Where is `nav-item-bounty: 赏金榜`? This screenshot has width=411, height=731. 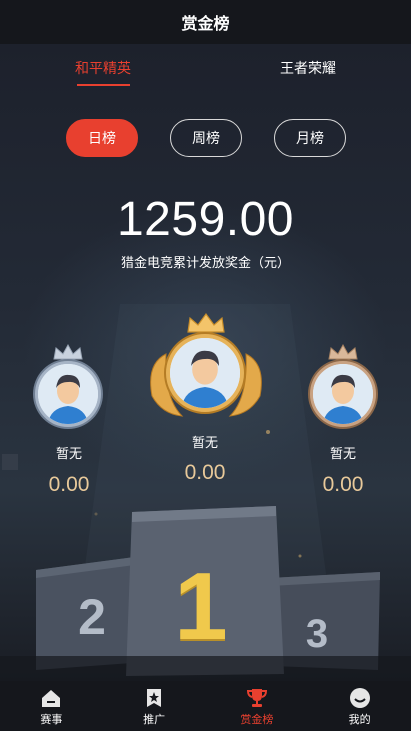
nav-item-bounty: 赏金榜 is located at coordinates (257, 706).